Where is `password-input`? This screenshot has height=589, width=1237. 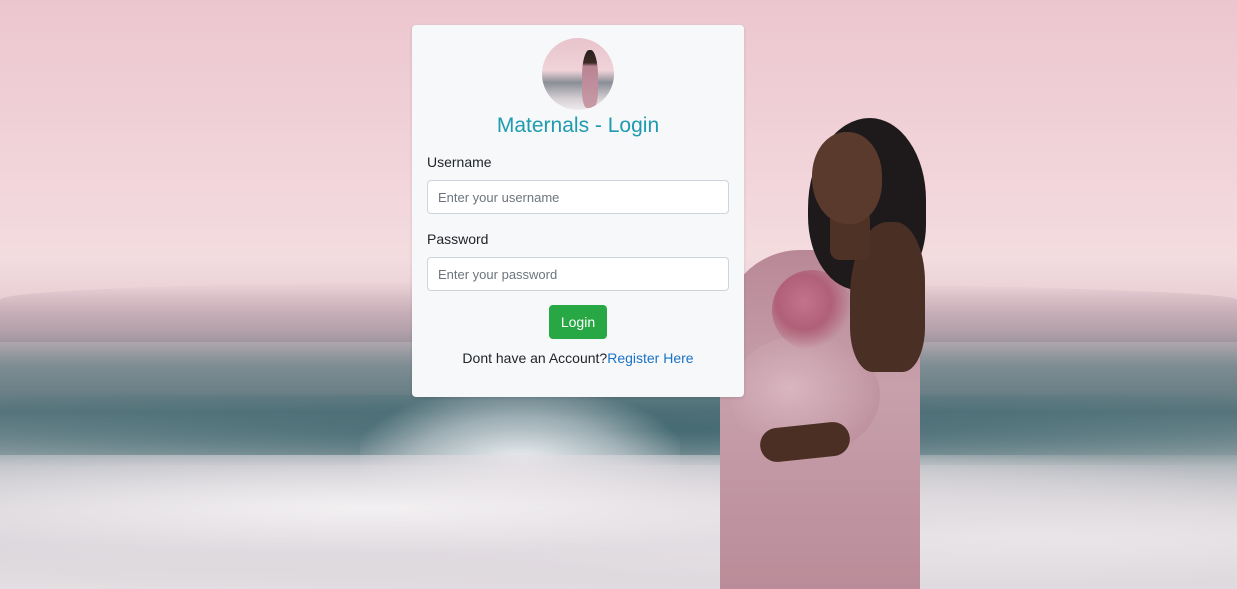 password-input is located at coordinates (578, 274).